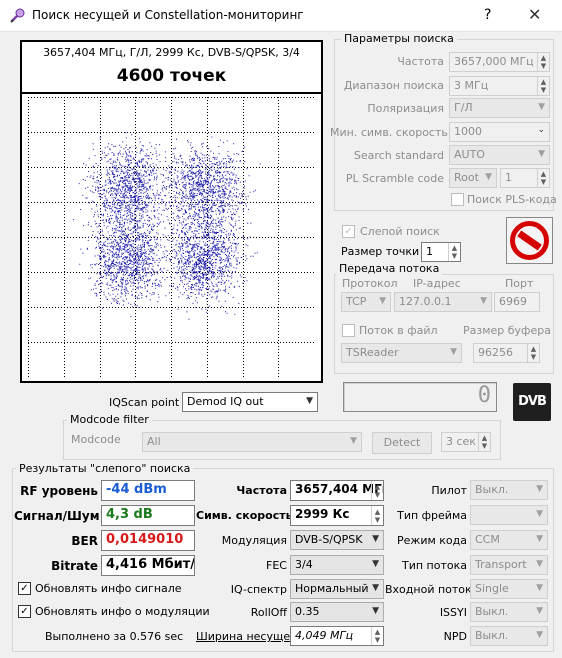  Describe the element at coordinates (487, 15) in the screenshot. I see `help-button: ?` at that location.